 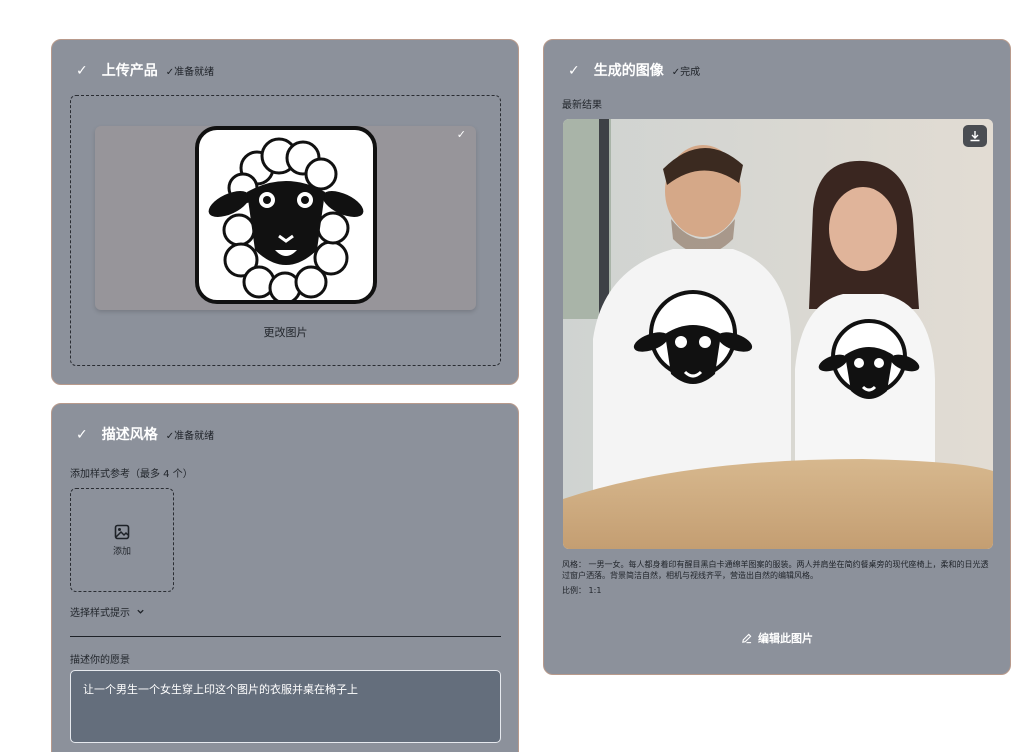 What do you see at coordinates (582, 105) in the screenshot?
I see `latest-result-label: 最新结果` at bounding box center [582, 105].